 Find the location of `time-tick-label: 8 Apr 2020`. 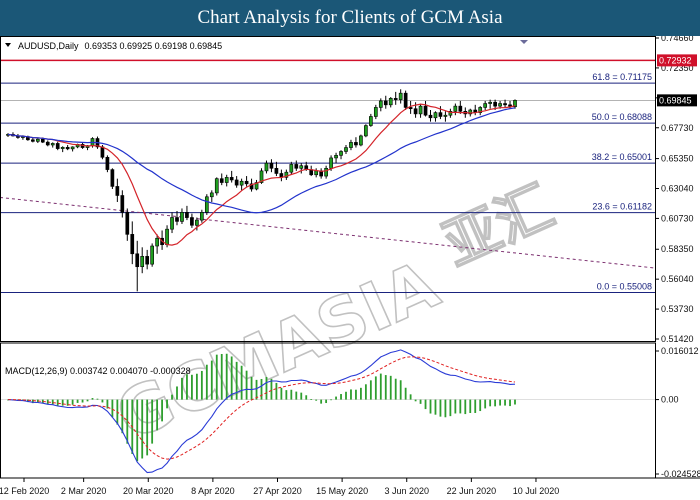

time-tick-label: 8 Apr 2020 is located at coordinates (213, 491).